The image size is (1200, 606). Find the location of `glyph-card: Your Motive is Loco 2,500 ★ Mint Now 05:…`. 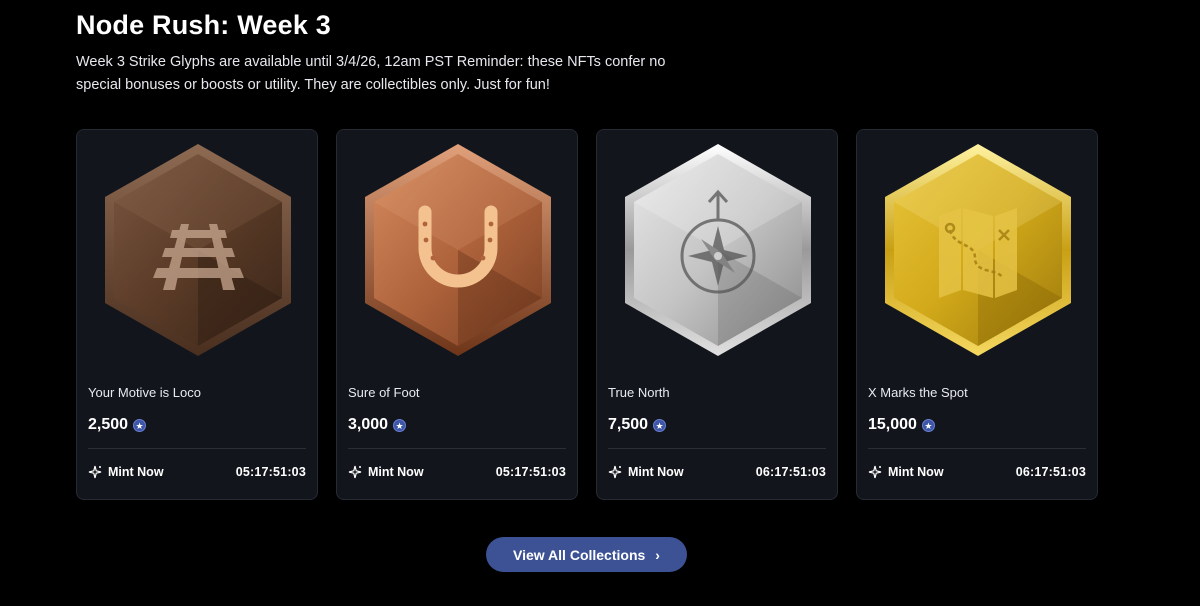

glyph-card: Your Motive is Loco 2,500 ★ Mint Now 05:… is located at coordinates (197, 314).